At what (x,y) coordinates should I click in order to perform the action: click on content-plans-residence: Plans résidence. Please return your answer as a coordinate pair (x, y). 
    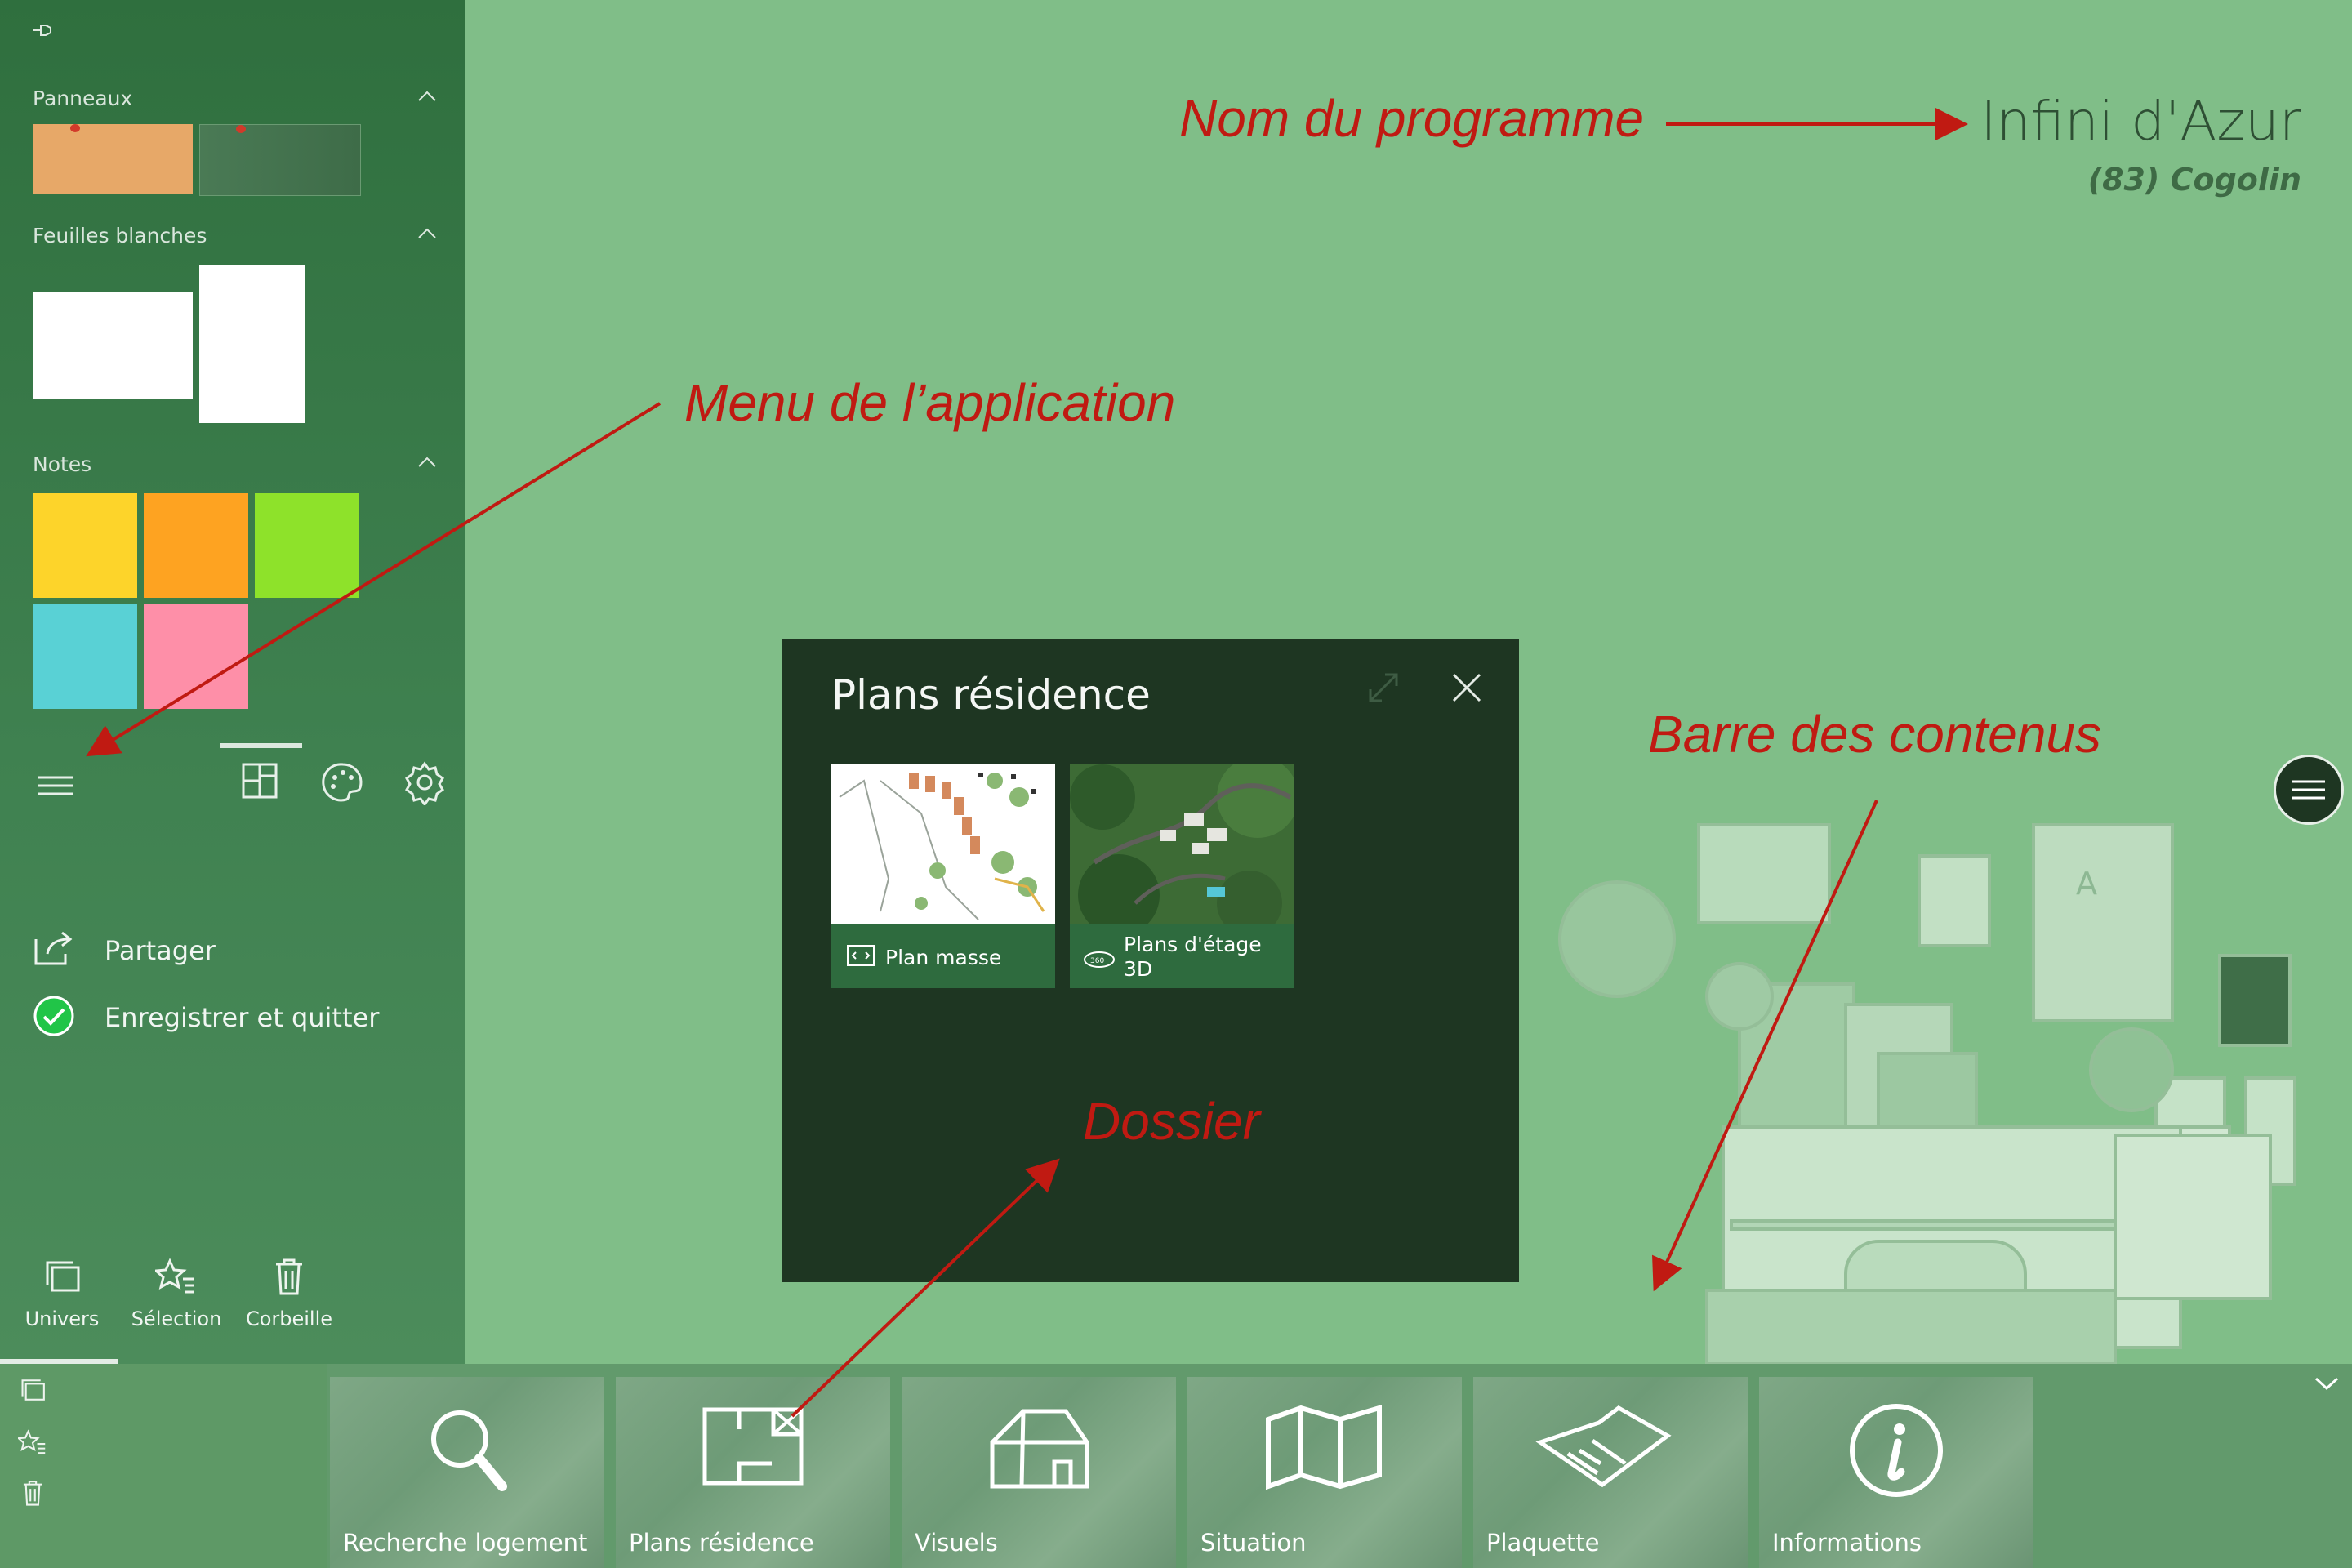
    Looking at the image, I should click on (753, 1472).